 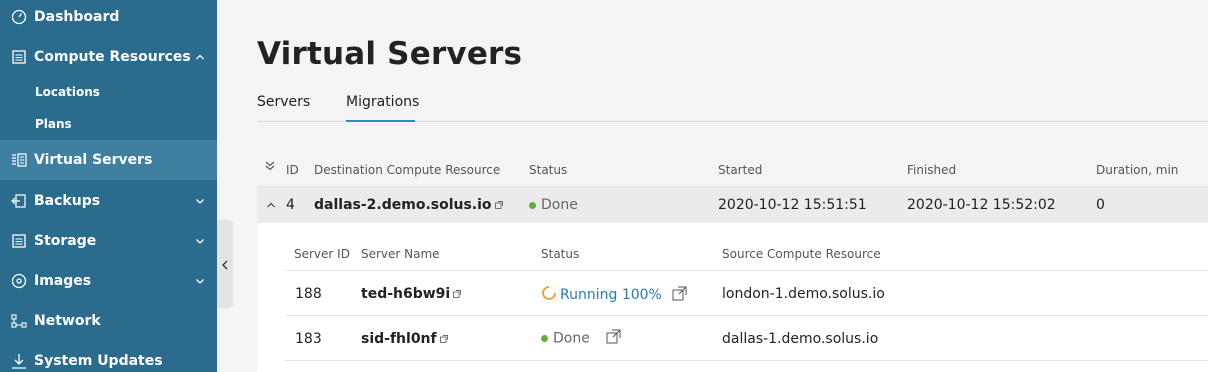 I want to click on column-header-duration: Duration, min, so click(x=1137, y=170).